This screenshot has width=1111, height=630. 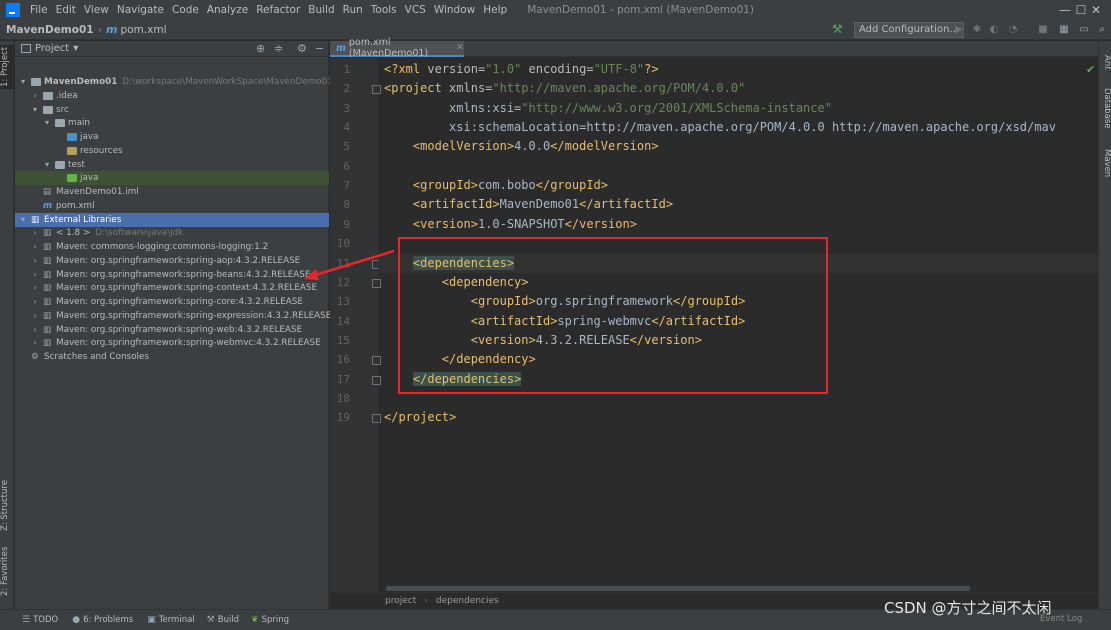 I want to click on project-tree-item: ▾ src, so click(x=172, y=110).